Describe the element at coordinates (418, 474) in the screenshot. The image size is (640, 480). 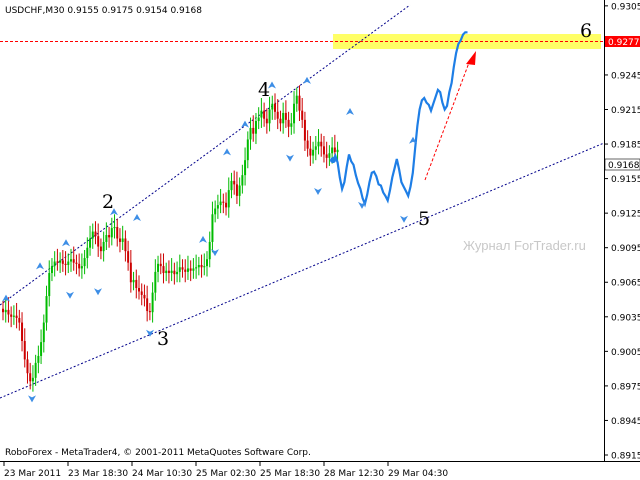
I see `x-tick-label: 29 Mar 04:30` at that location.